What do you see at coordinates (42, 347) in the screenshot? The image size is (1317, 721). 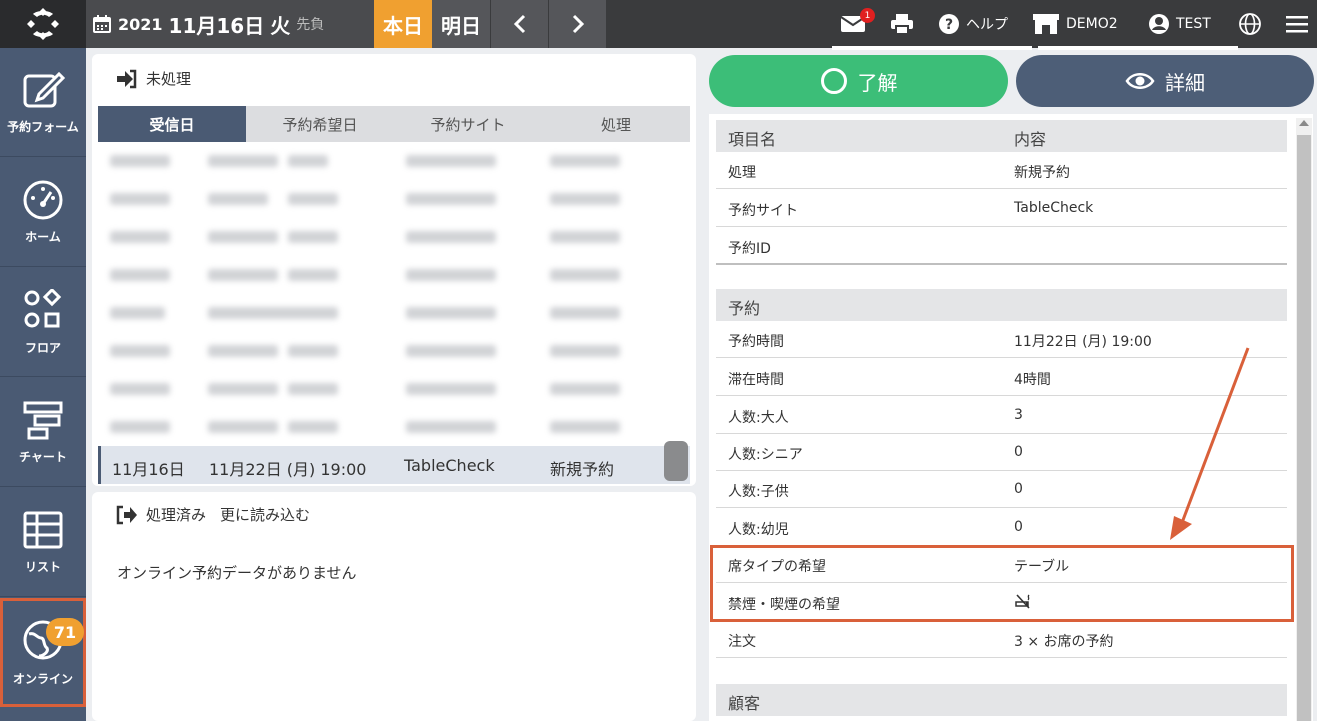 I see `sidebar-item-label: フロア` at bounding box center [42, 347].